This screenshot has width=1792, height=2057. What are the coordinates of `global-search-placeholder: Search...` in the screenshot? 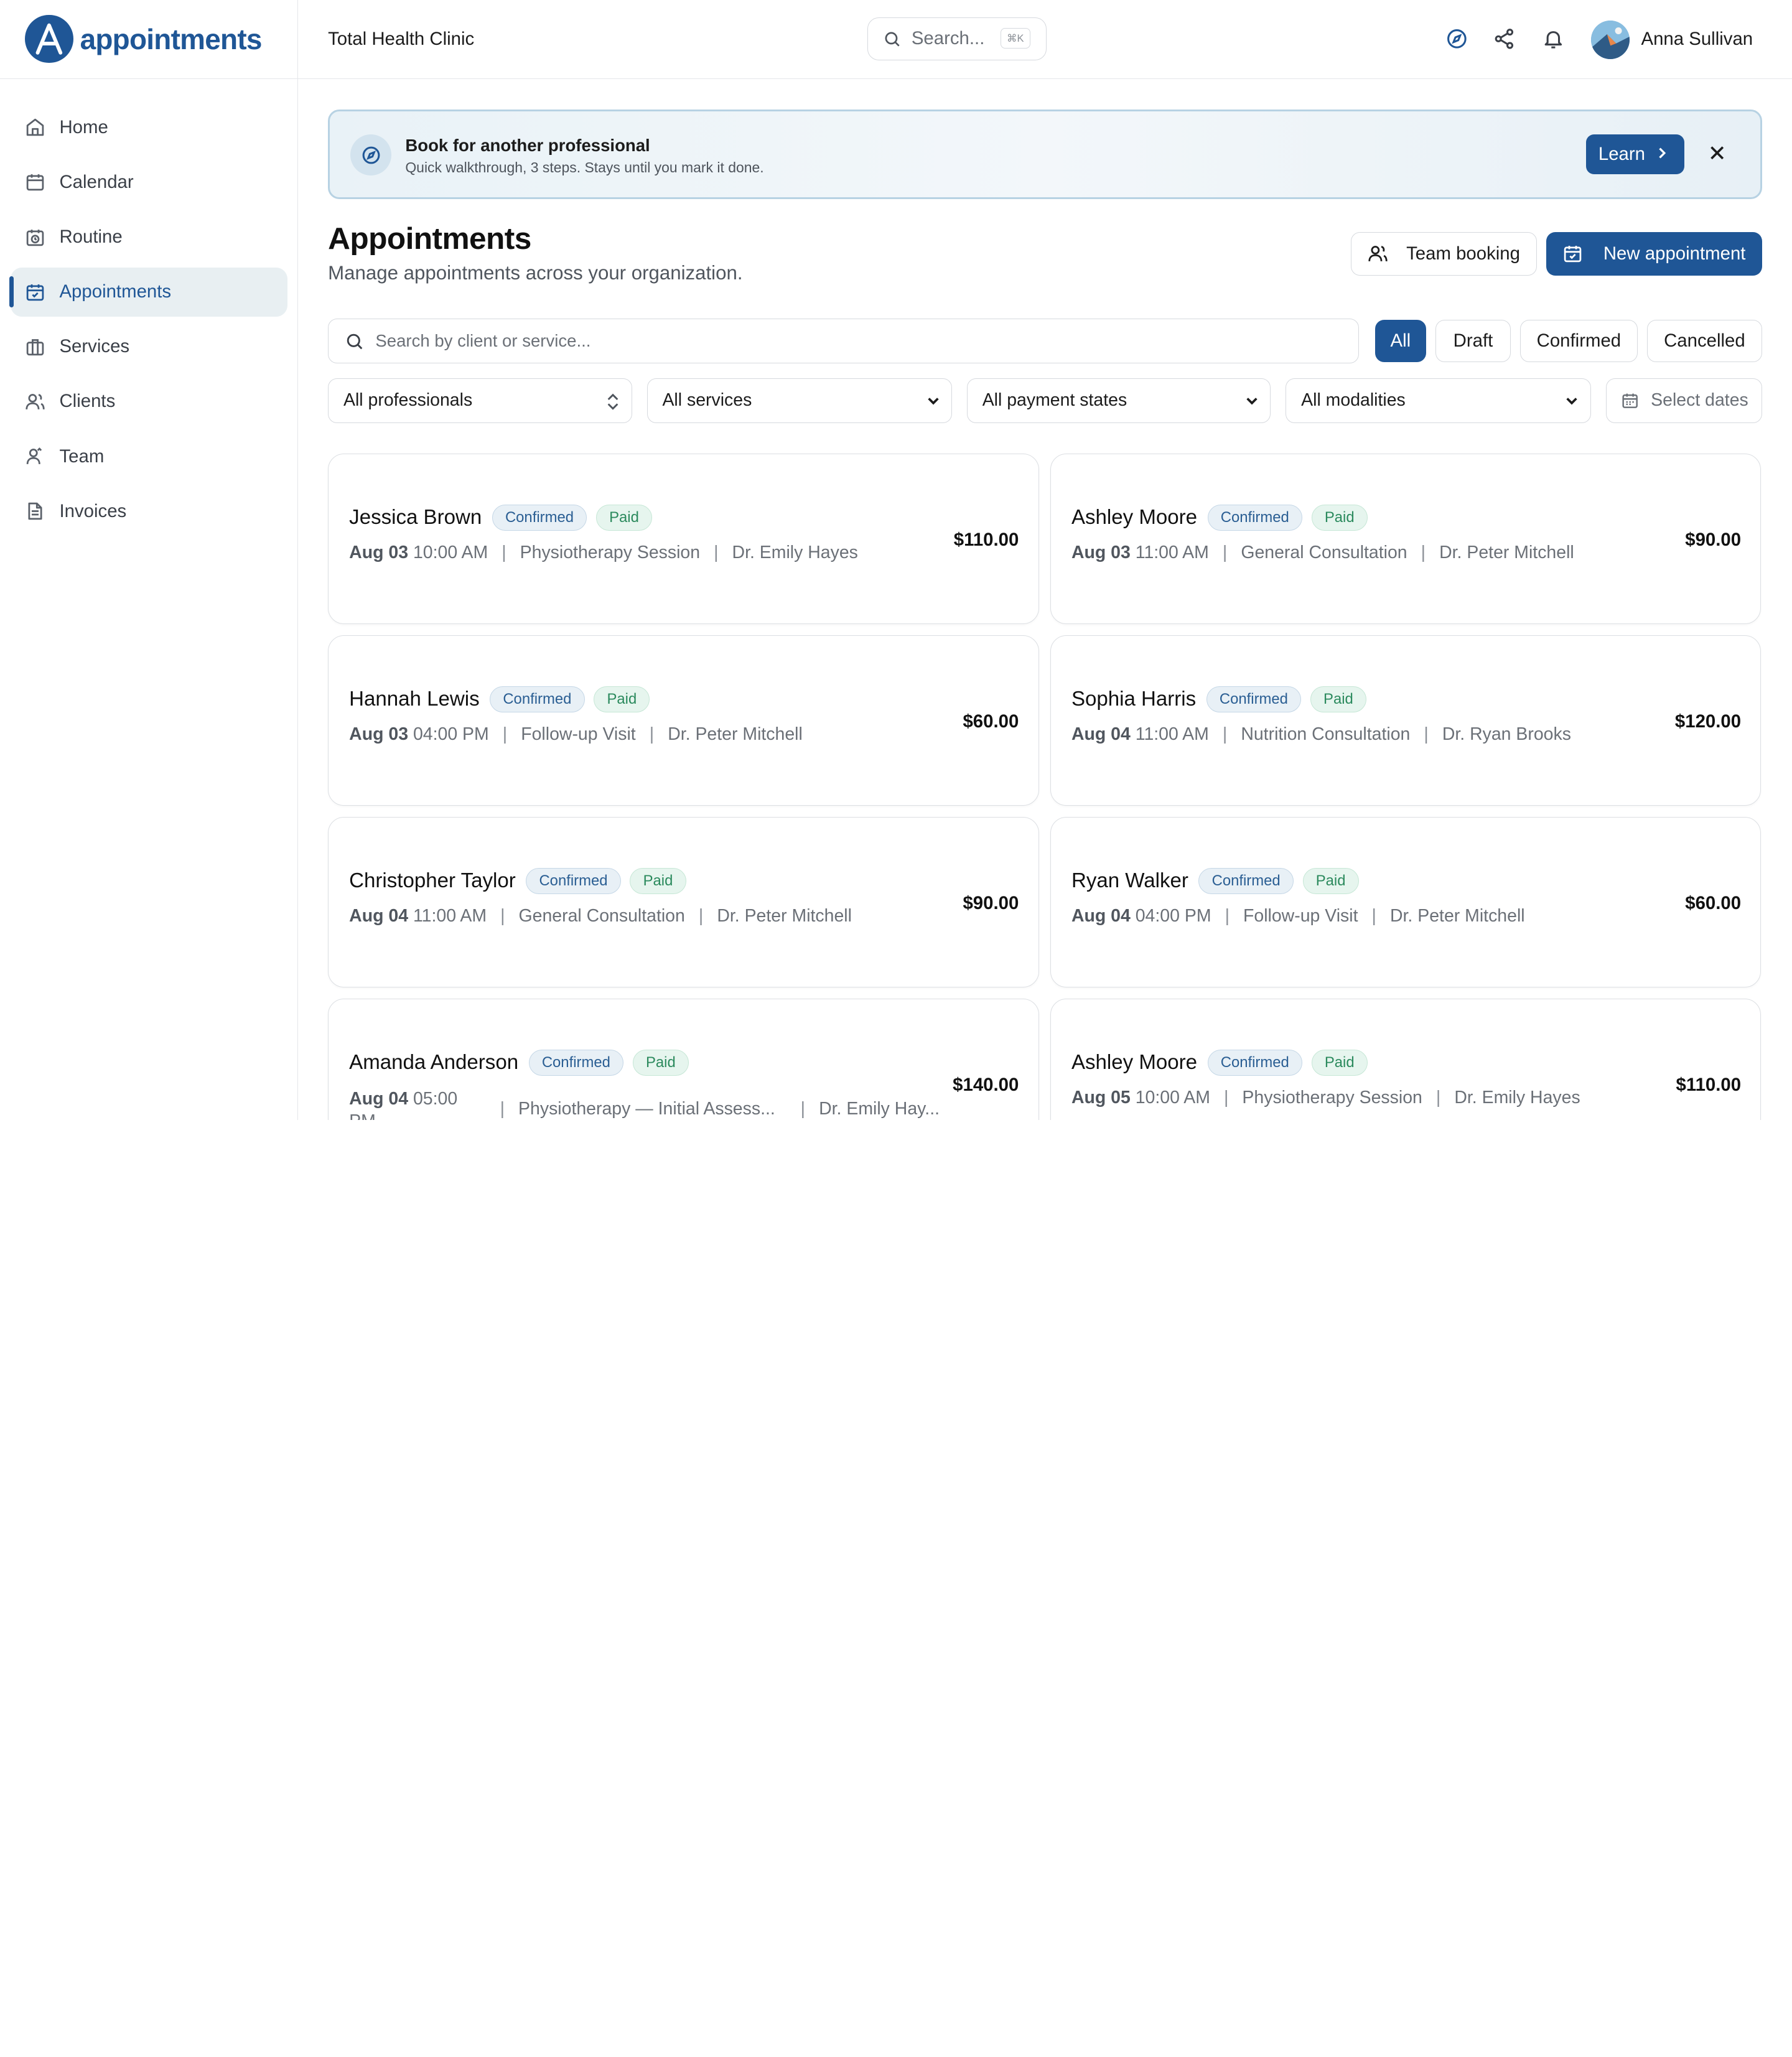 It's located at (948, 38).